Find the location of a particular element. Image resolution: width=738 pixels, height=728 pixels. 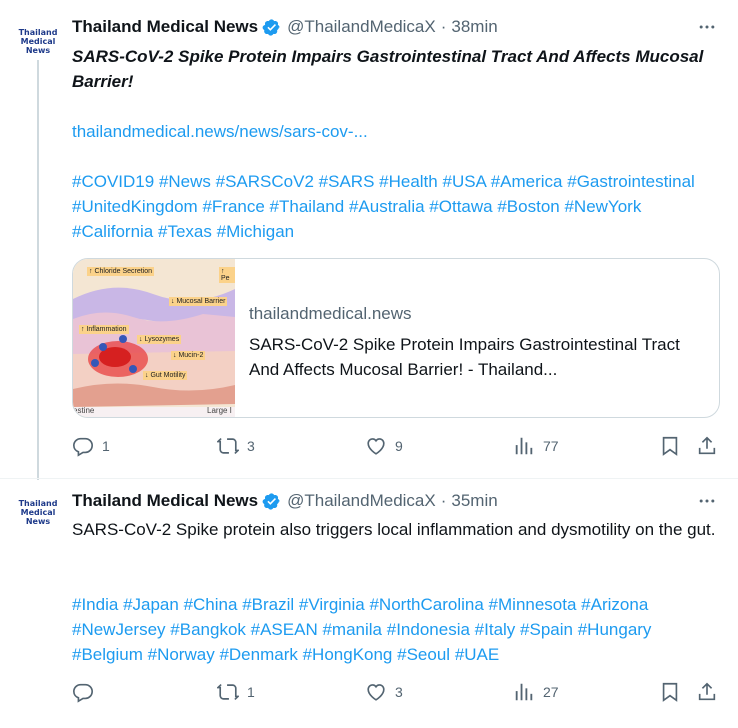

repost-count: 3 is located at coordinates (251, 446).